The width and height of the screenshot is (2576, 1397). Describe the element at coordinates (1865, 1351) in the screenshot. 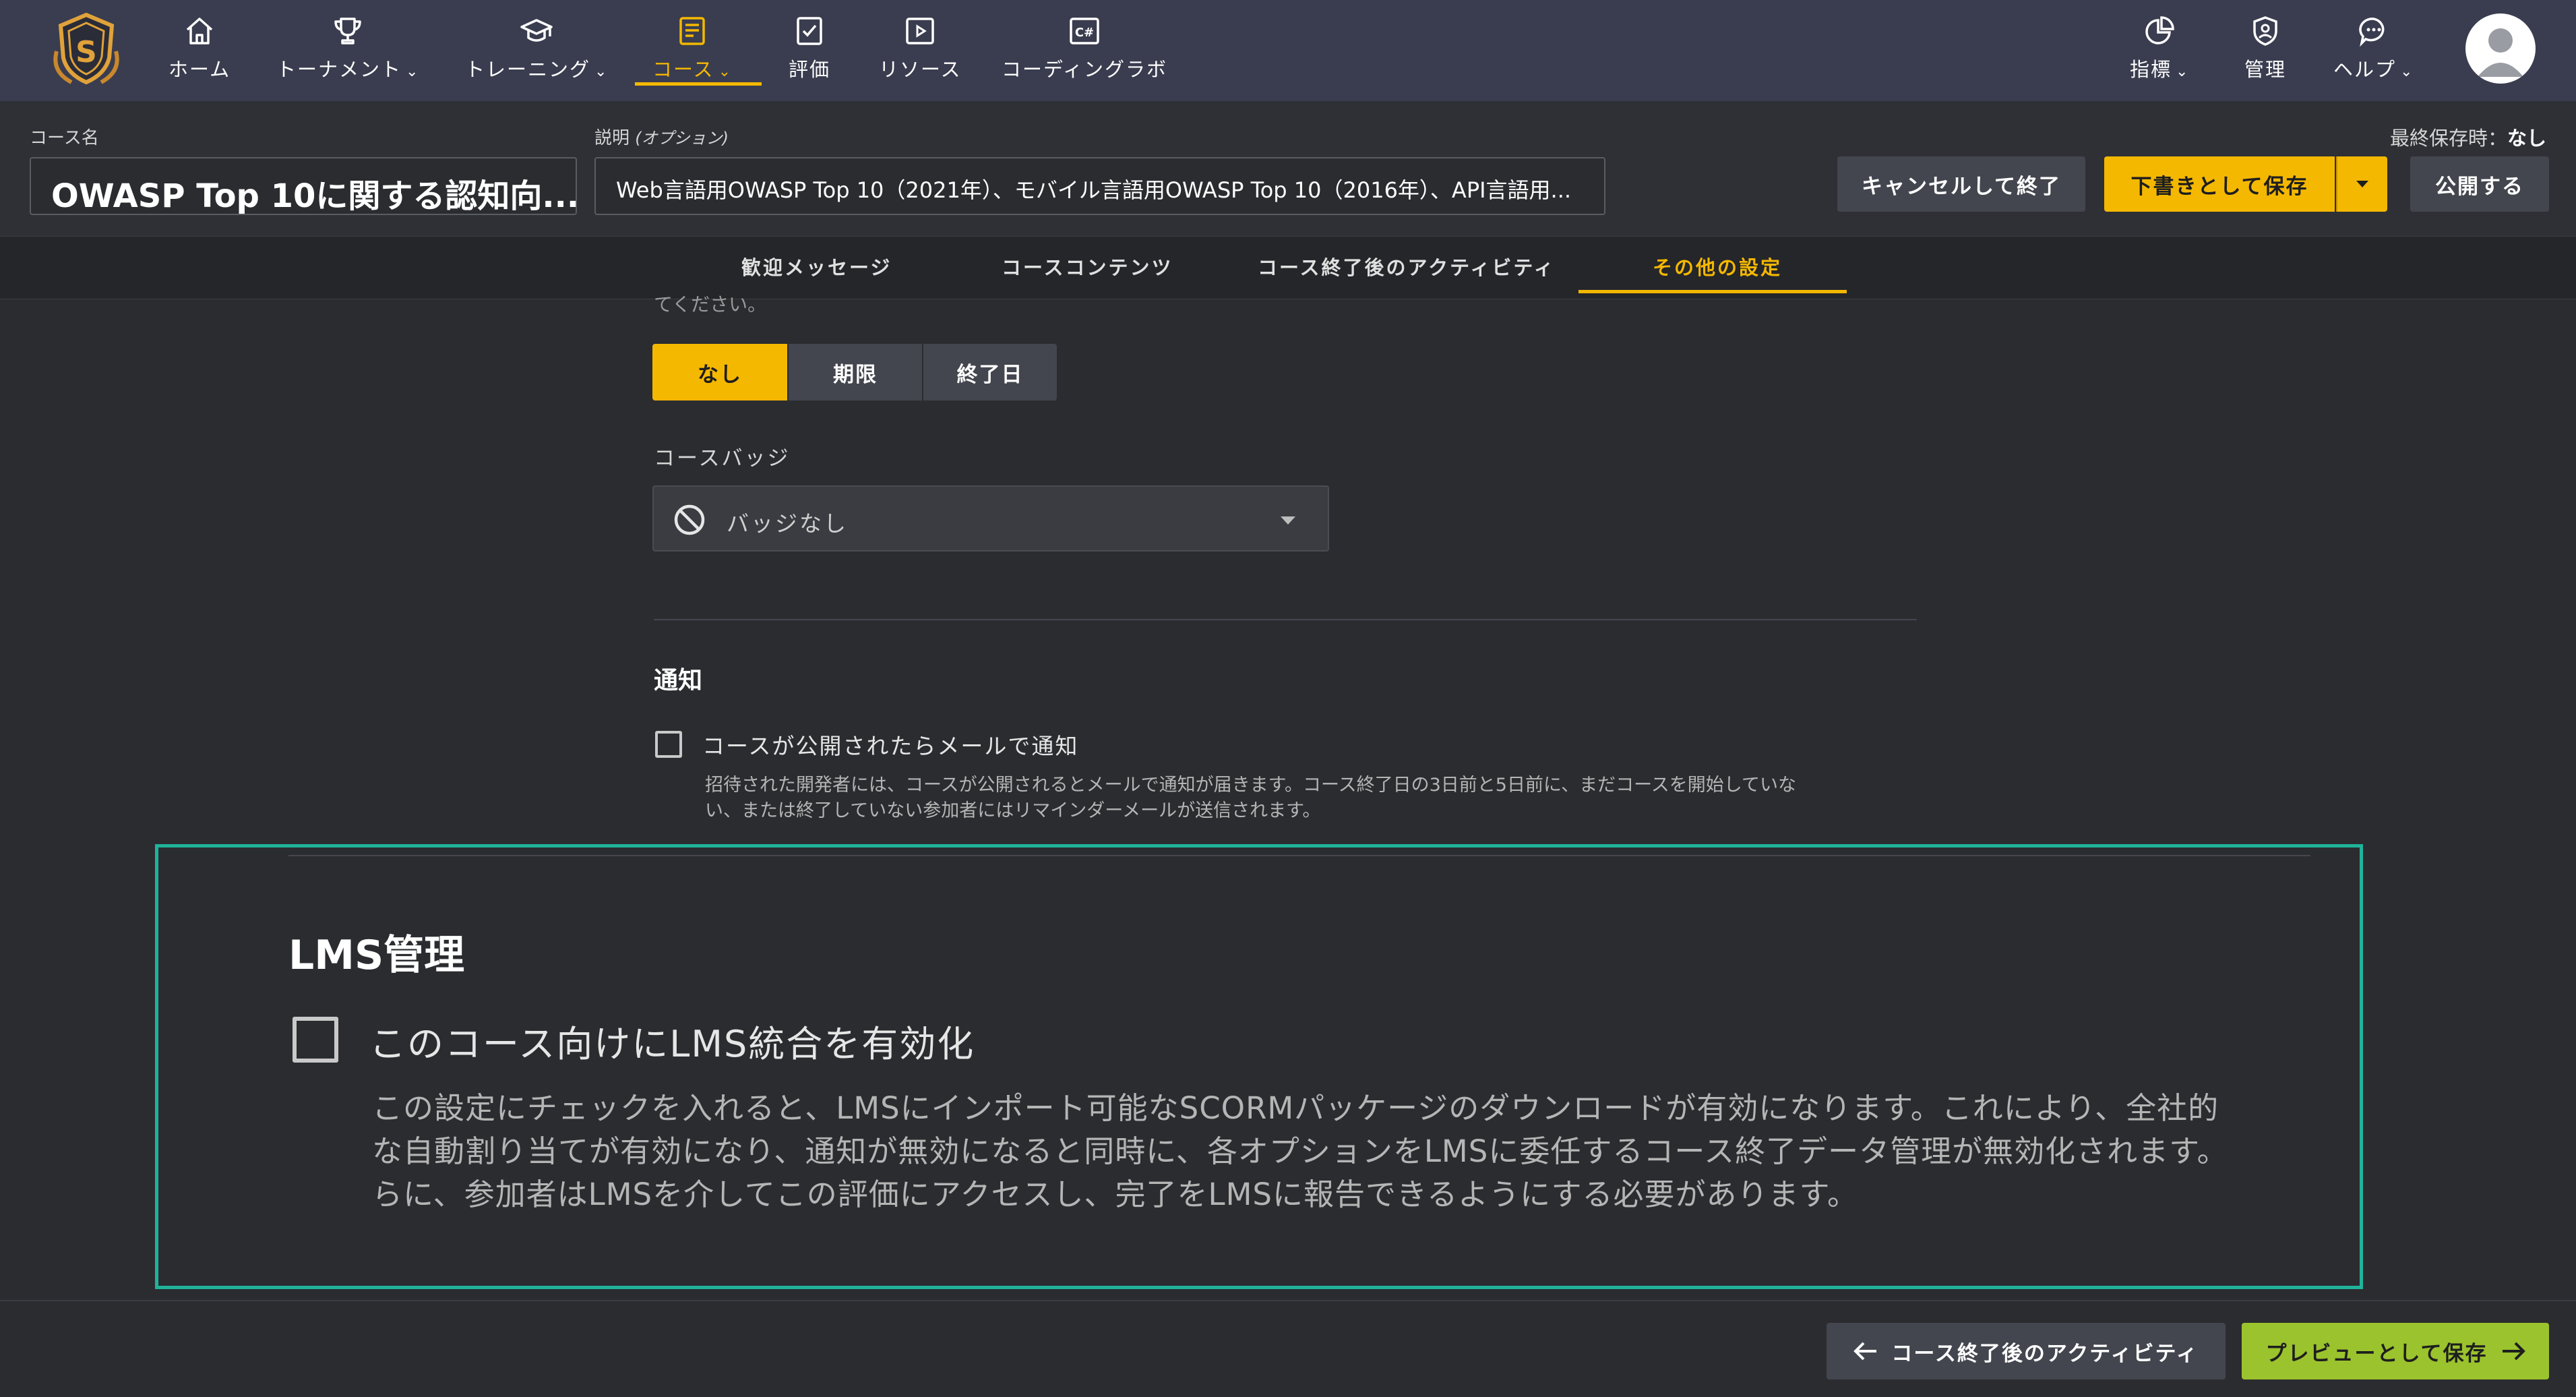

I see `arrow-left-icon` at that location.